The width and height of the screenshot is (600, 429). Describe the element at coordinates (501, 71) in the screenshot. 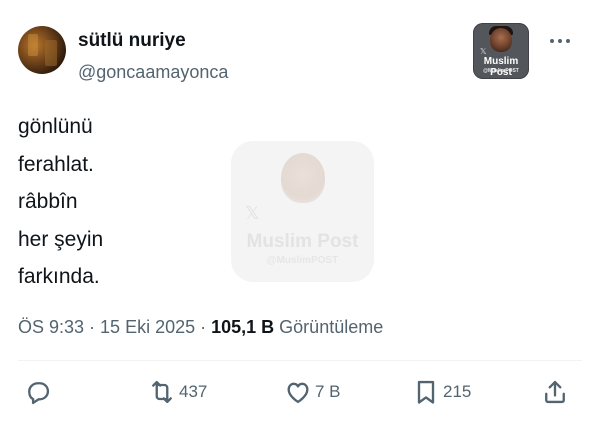

I see `brand-badge-handle: @MuslimPOST` at that location.